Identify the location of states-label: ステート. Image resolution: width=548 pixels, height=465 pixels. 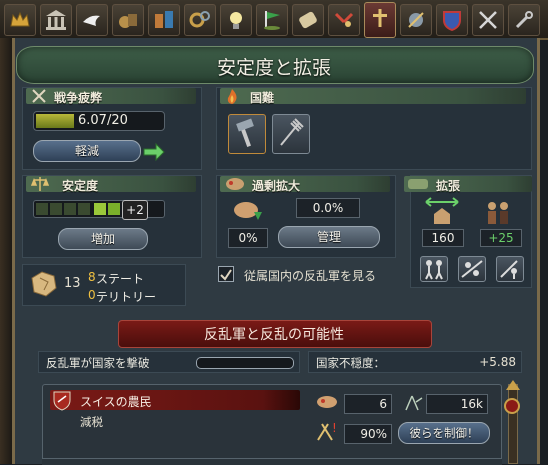
(120, 279).